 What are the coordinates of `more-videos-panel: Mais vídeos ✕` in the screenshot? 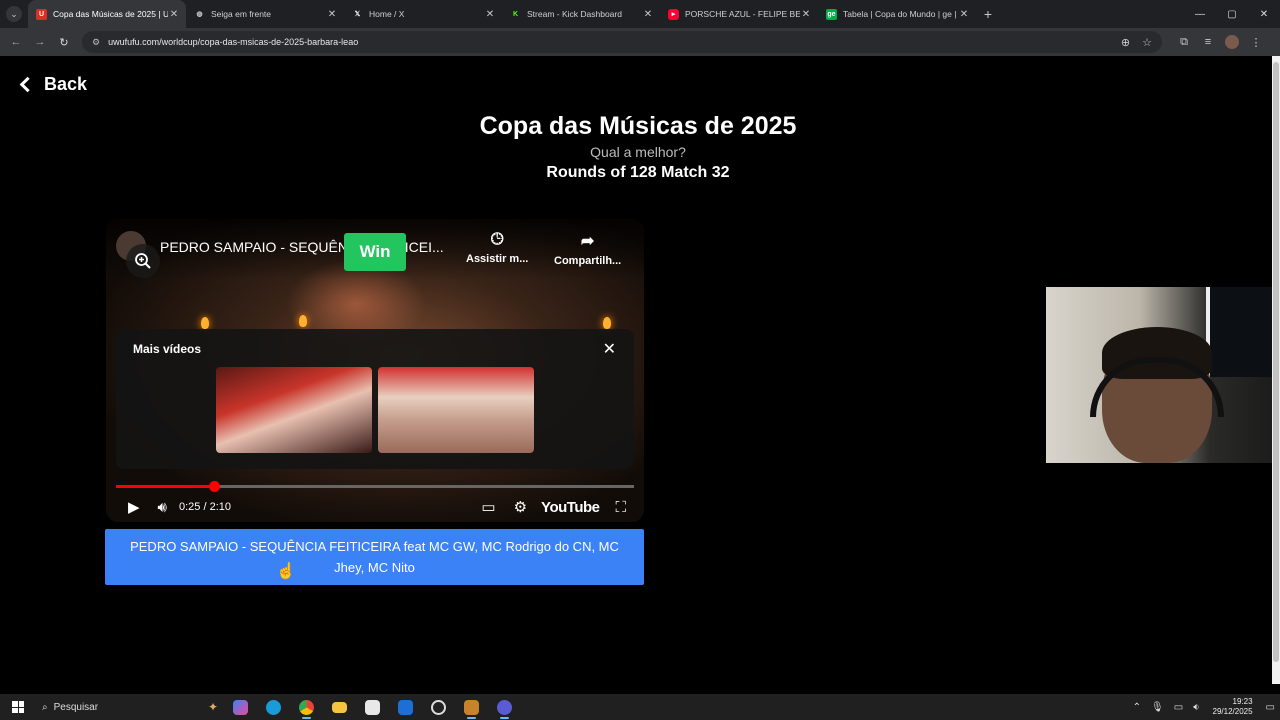 It's located at (375, 399).